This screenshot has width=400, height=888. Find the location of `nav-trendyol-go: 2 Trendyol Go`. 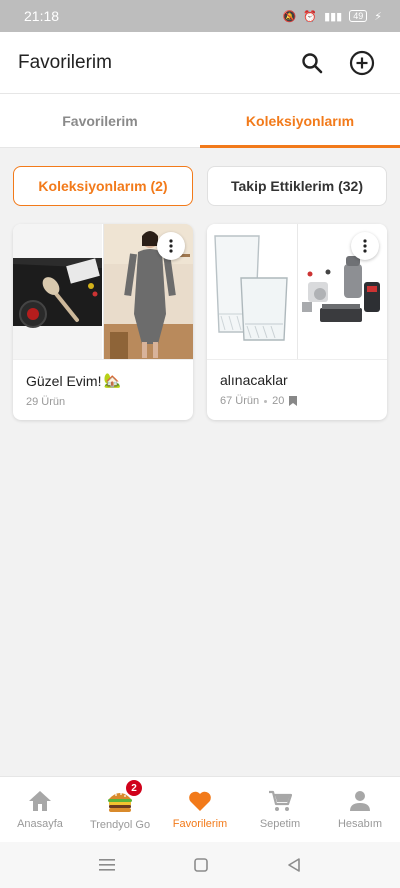

nav-trendyol-go: 2 Trendyol Go is located at coordinates (120, 809).